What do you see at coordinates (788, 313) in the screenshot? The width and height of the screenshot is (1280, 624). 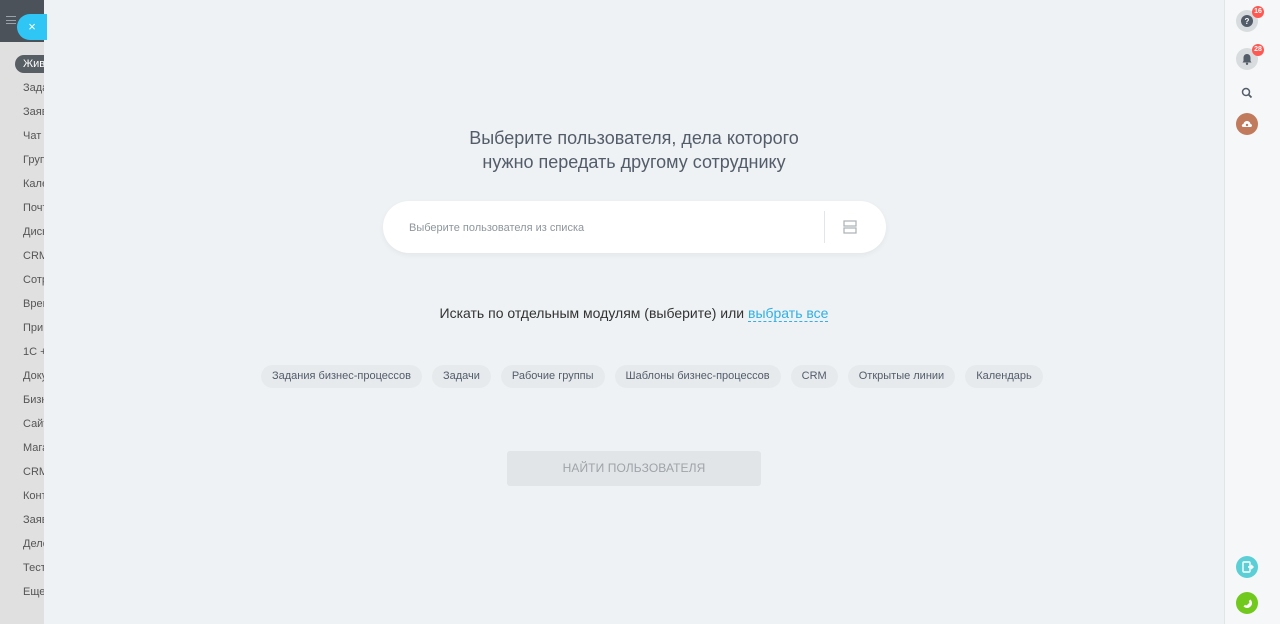 I see `select-all-link: выбрать все` at bounding box center [788, 313].